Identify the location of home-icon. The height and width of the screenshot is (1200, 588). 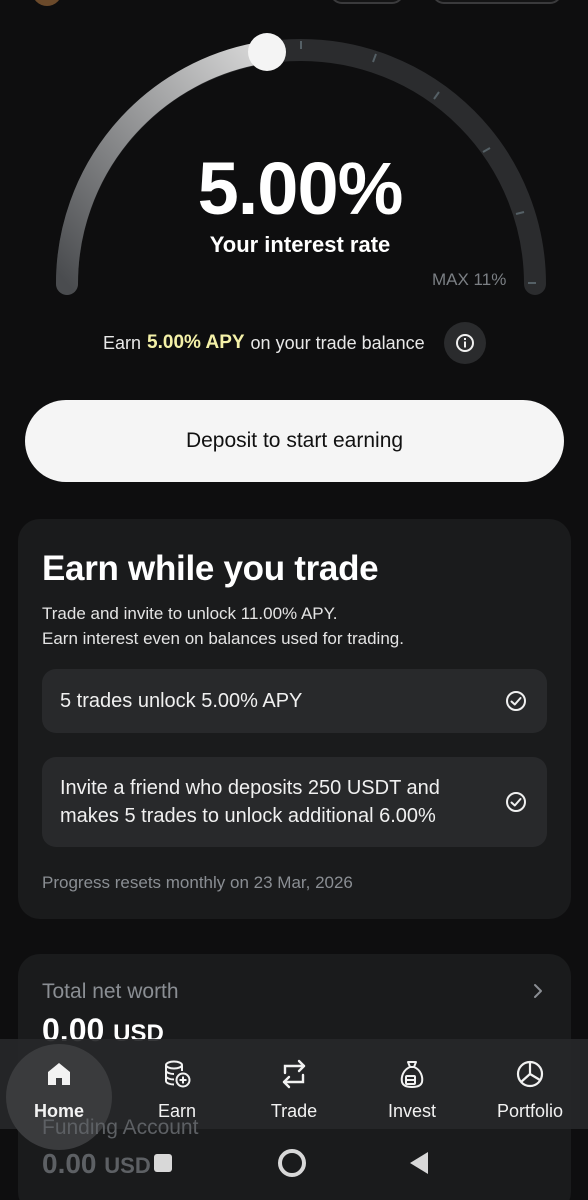
(59, 1074).